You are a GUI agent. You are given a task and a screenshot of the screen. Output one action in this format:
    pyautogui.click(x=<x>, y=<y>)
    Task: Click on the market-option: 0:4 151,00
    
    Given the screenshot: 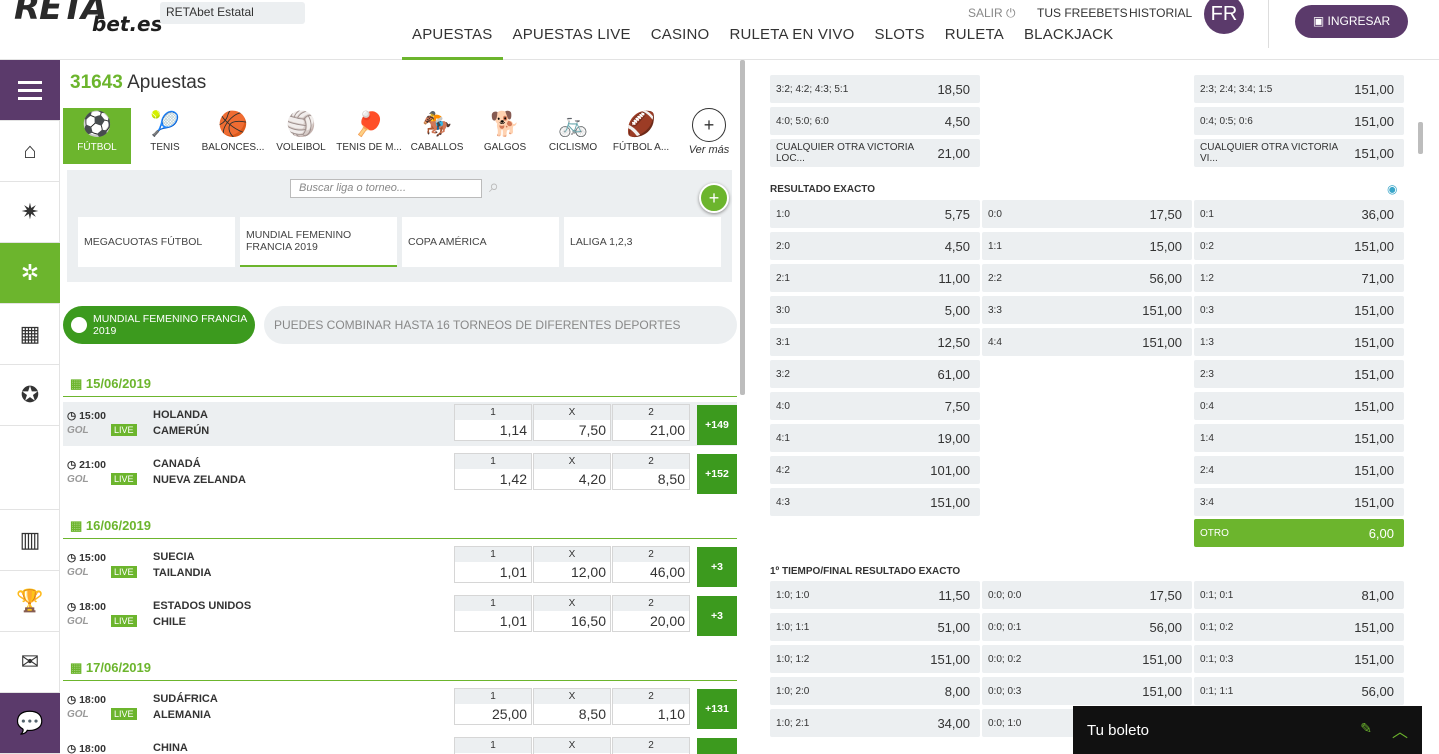 What is the action you would take?
    pyautogui.click(x=1299, y=406)
    